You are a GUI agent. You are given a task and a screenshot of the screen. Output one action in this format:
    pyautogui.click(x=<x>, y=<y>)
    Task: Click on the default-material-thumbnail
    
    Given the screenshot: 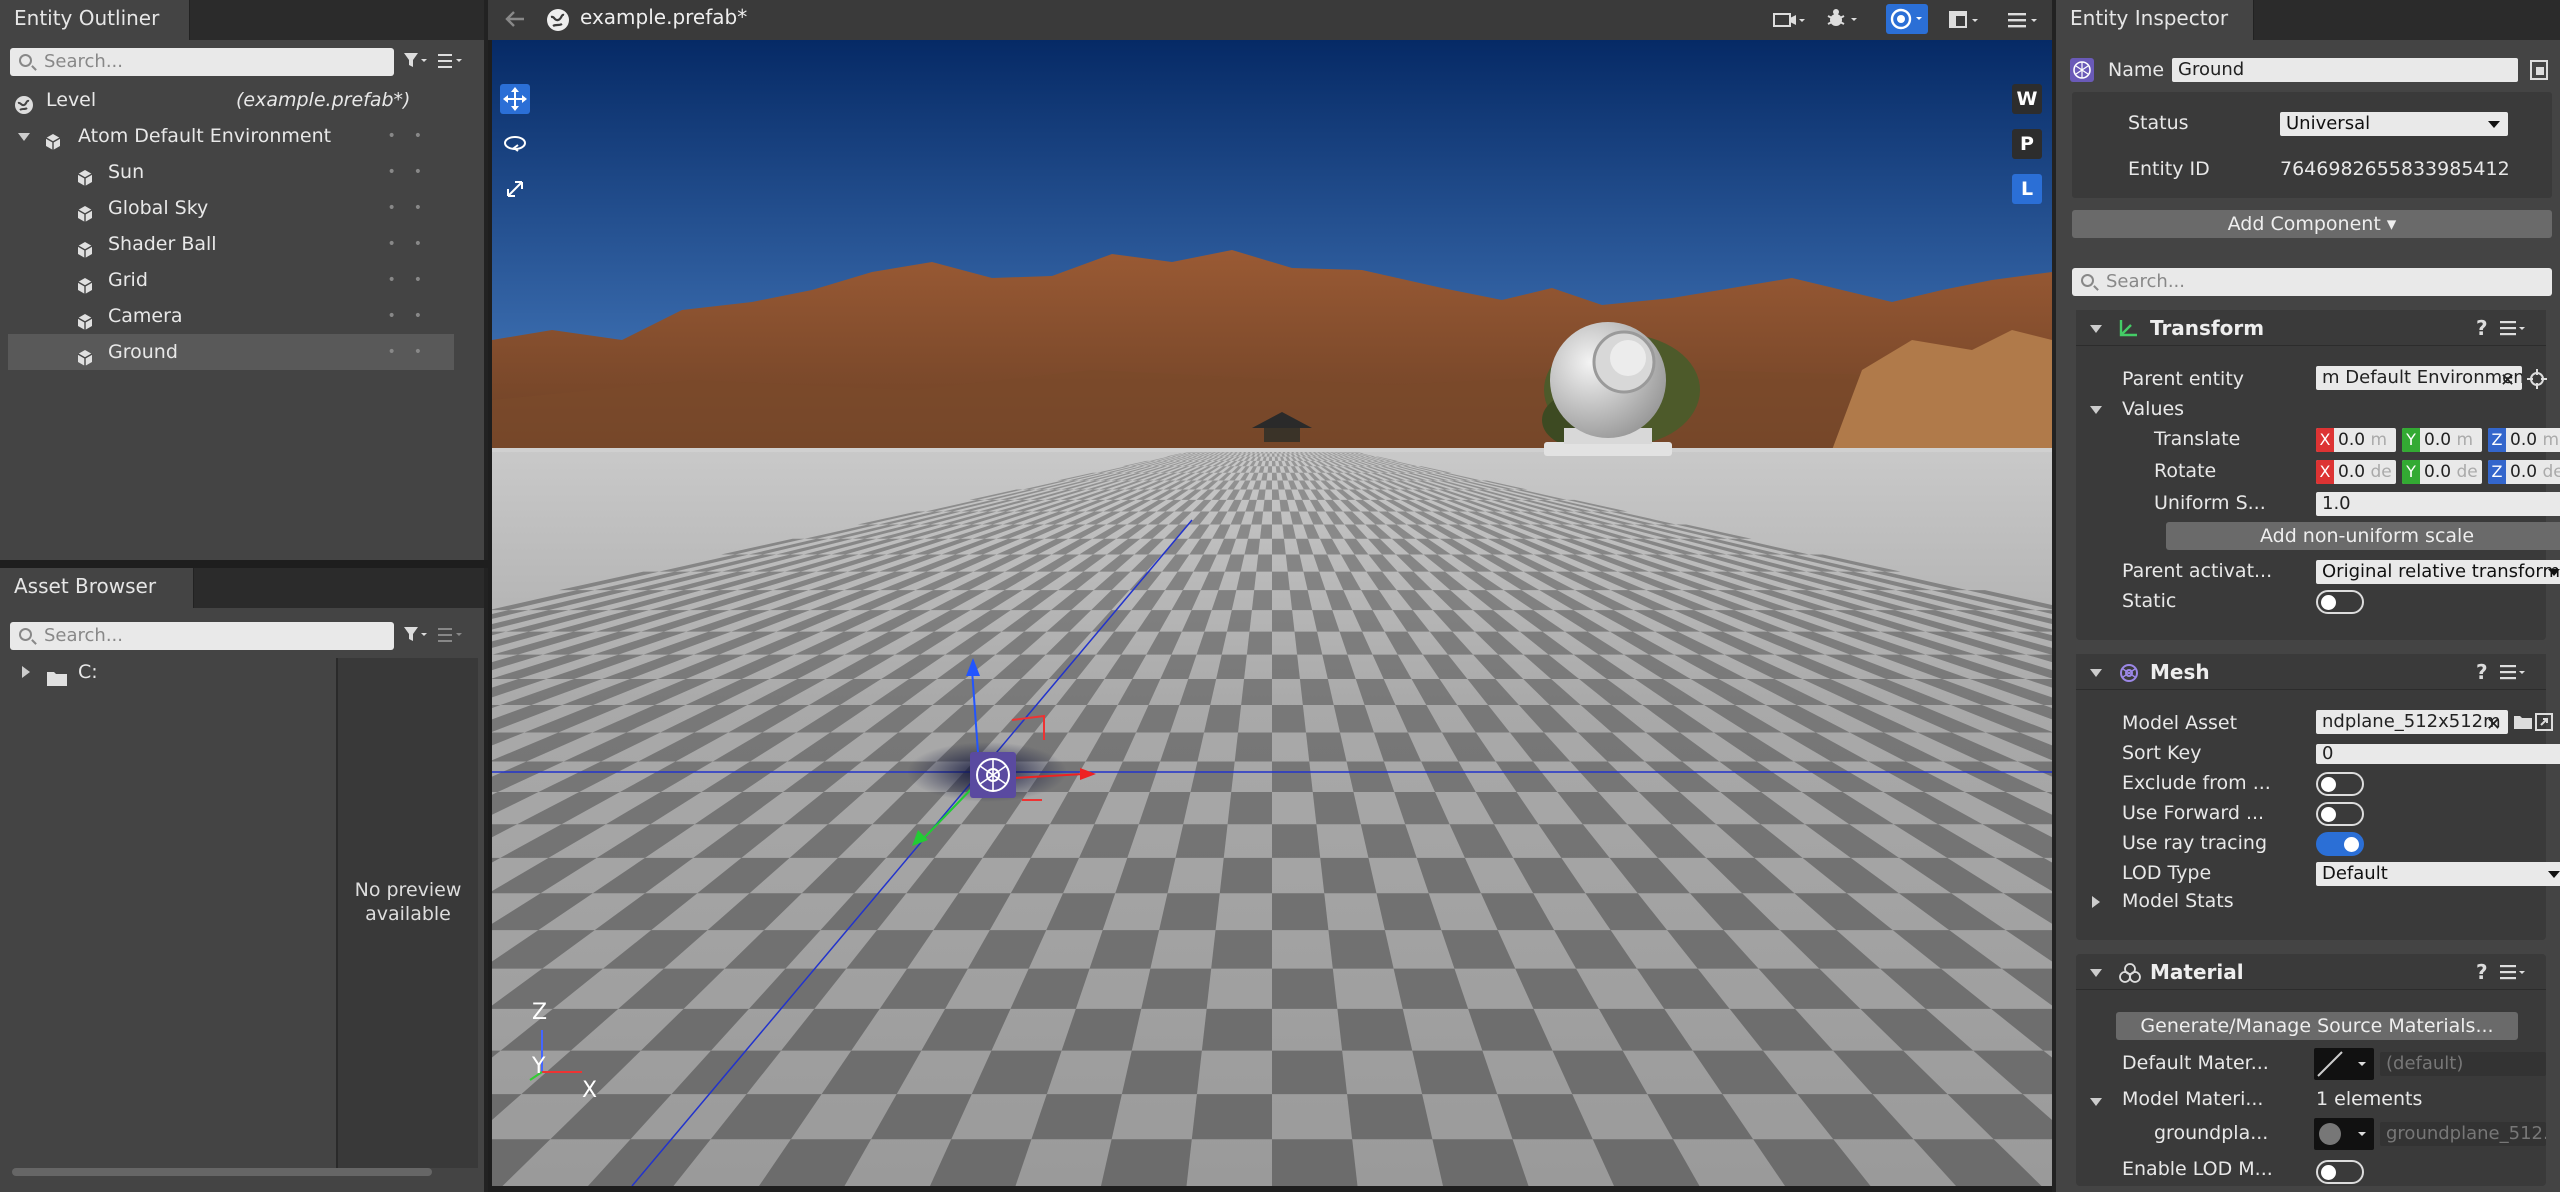 What is the action you would take?
    pyautogui.click(x=2344, y=1064)
    